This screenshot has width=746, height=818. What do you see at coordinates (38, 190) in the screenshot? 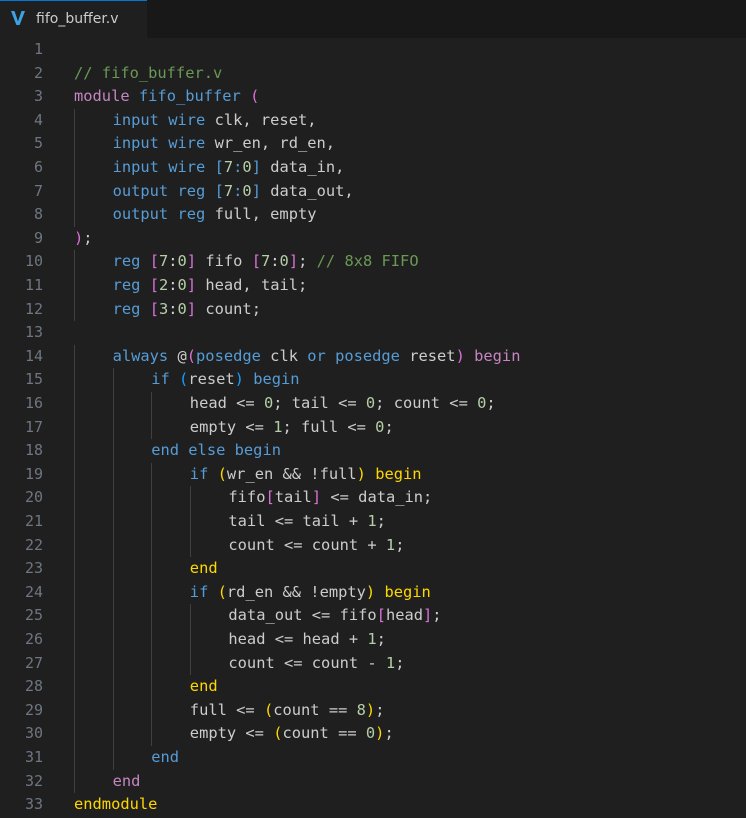
I see `line-number: 7` at bounding box center [38, 190].